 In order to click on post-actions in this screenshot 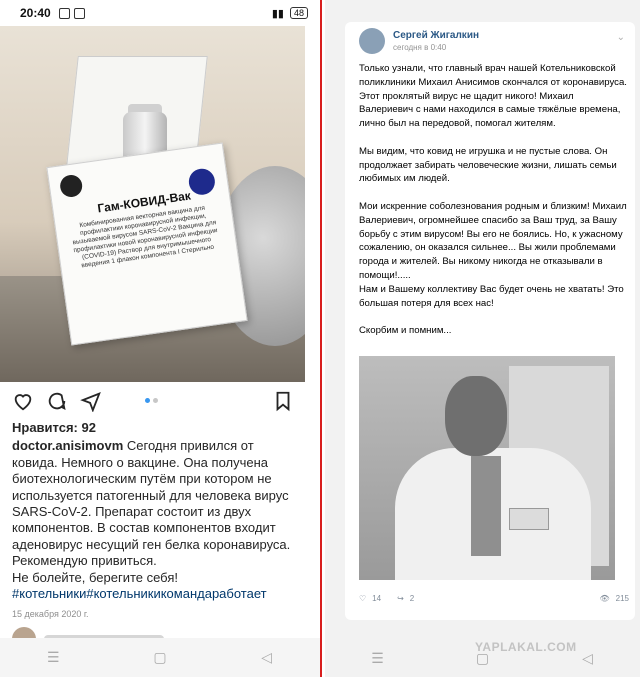, I will do `click(152, 401)`.